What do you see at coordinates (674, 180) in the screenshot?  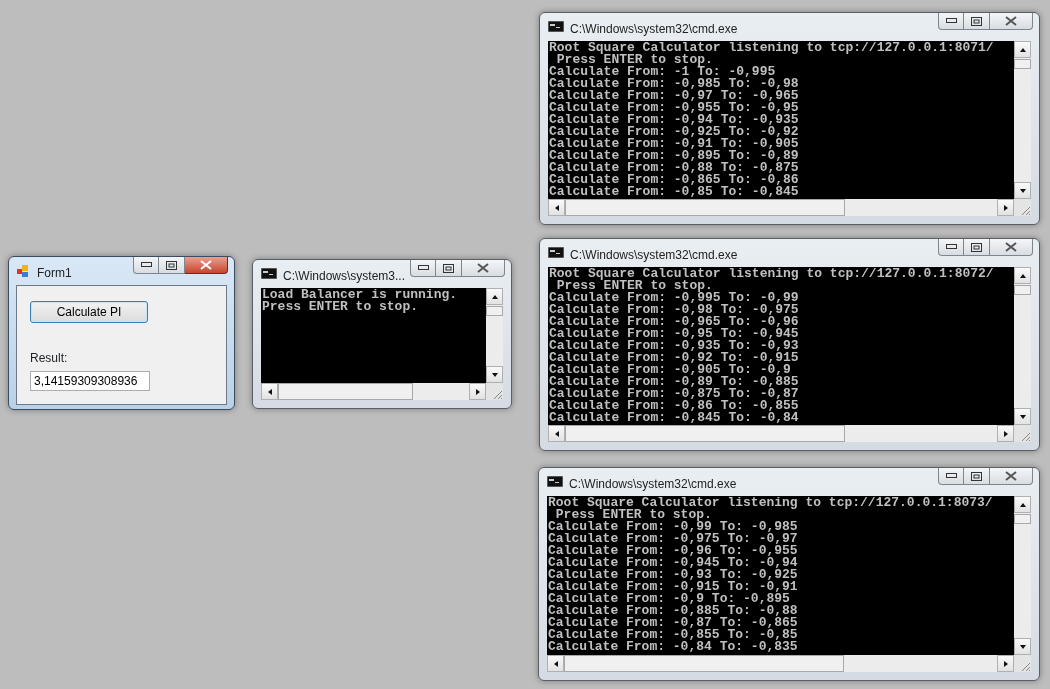 I see `console-line: Calculate From: -0,865 To: -0,86` at bounding box center [674, 180].